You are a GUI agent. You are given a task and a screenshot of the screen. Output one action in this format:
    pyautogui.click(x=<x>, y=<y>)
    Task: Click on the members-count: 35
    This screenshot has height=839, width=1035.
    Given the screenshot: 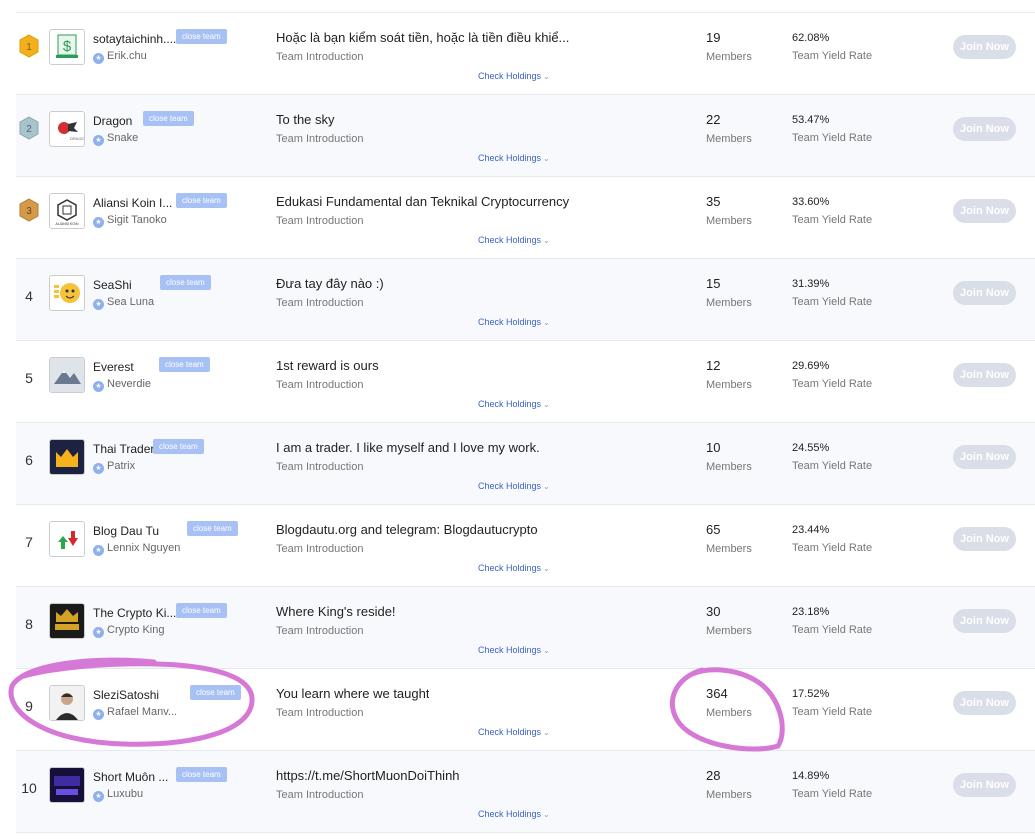 What is the action you would take?
    pyautogui.click(x=713, y=201)
    